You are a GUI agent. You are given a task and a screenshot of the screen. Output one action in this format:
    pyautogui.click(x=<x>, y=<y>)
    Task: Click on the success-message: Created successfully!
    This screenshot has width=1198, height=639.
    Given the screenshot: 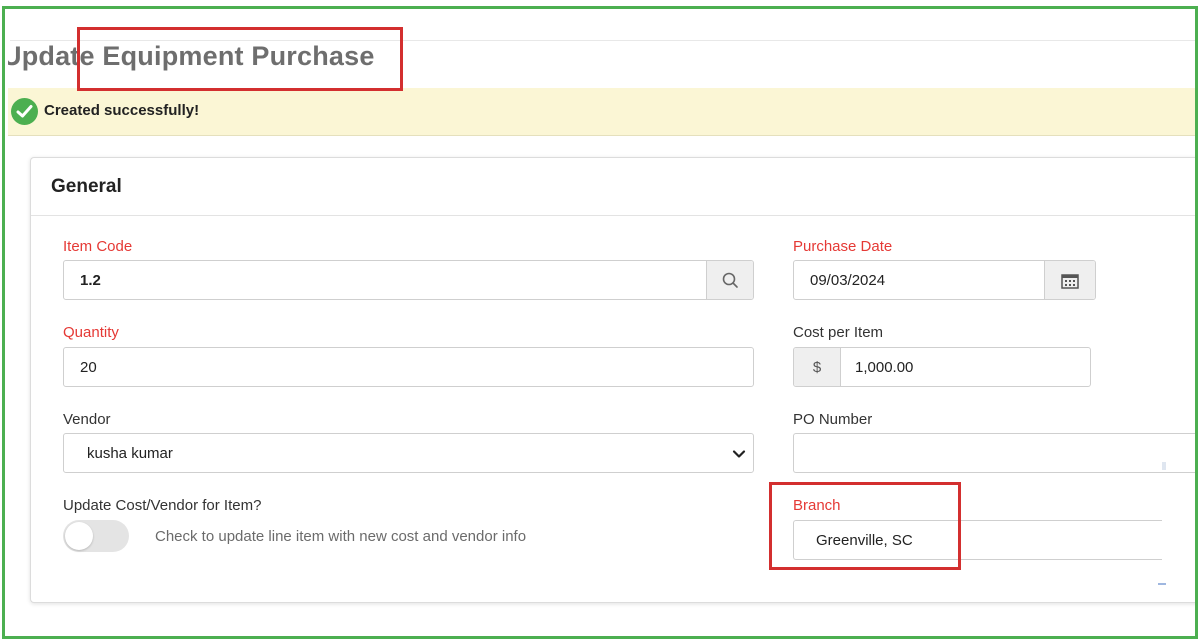 What is the action you would take?
    pyautogui.click(x=122, y=110)
    